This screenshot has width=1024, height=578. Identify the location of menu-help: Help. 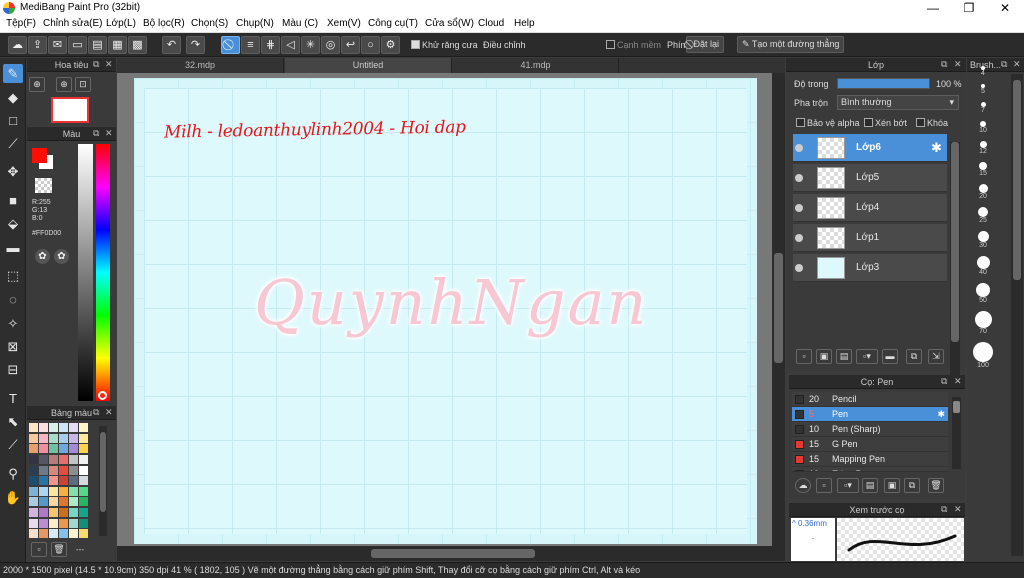
(524, 23).